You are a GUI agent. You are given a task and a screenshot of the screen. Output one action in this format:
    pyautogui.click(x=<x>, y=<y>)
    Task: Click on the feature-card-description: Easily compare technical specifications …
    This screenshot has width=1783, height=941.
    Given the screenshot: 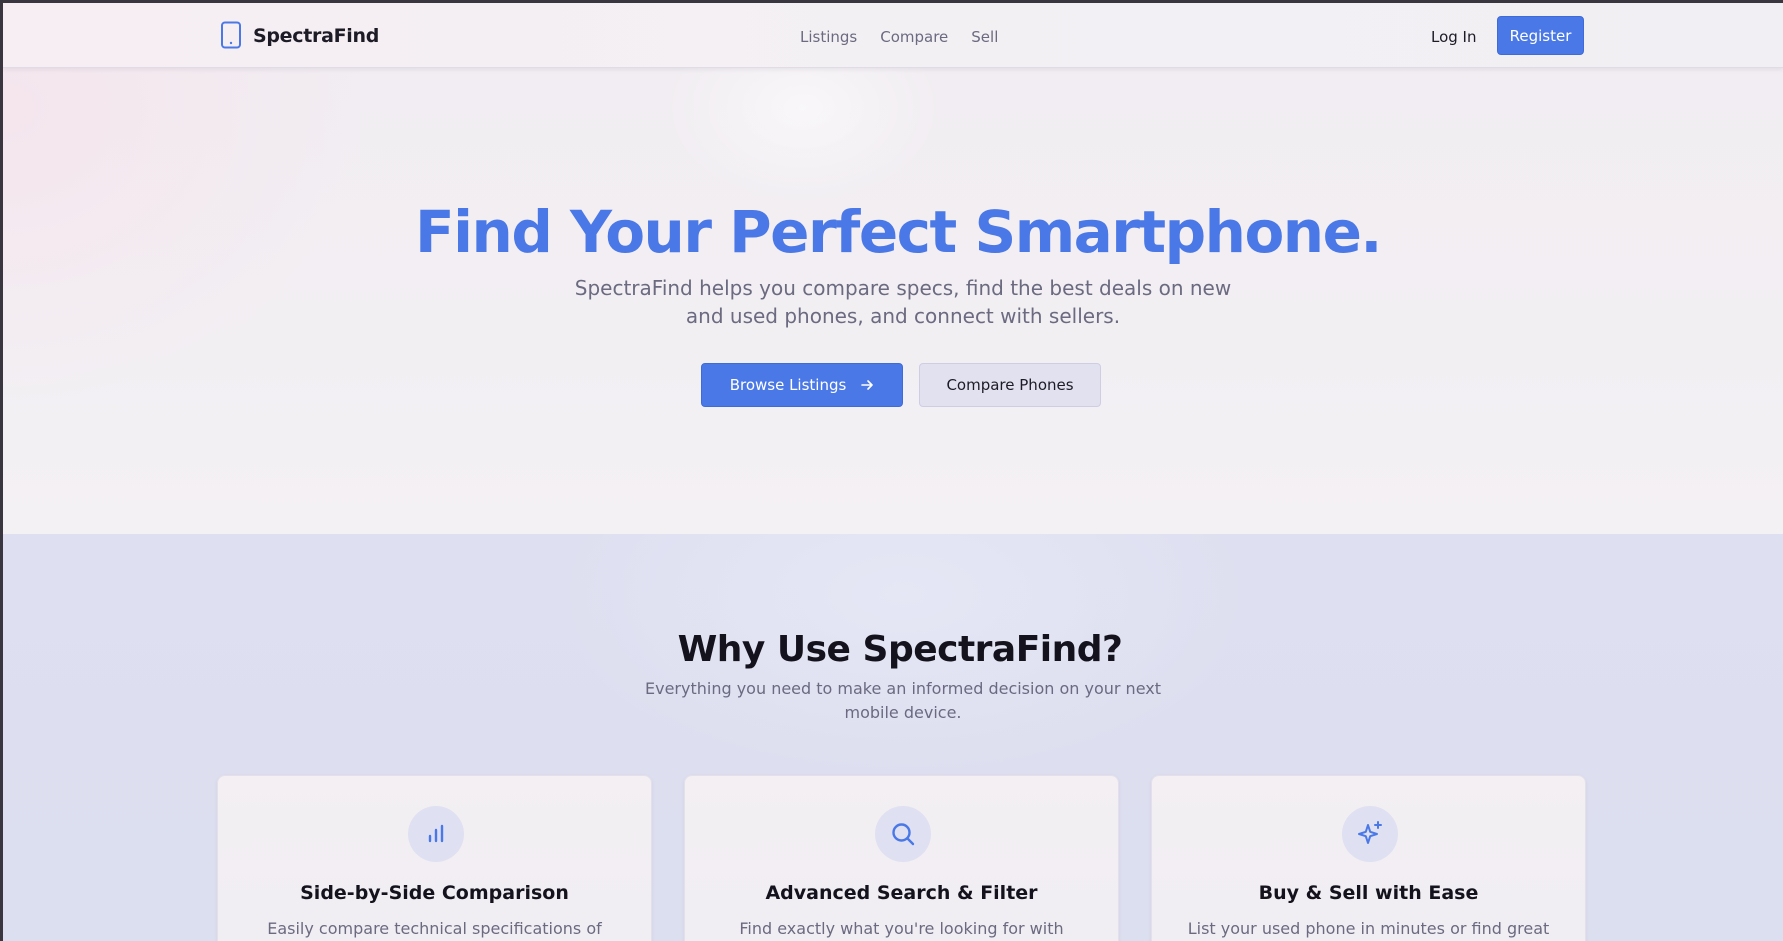 What is the action you would take?
    pyautogui.click(x=434, y=928)
    